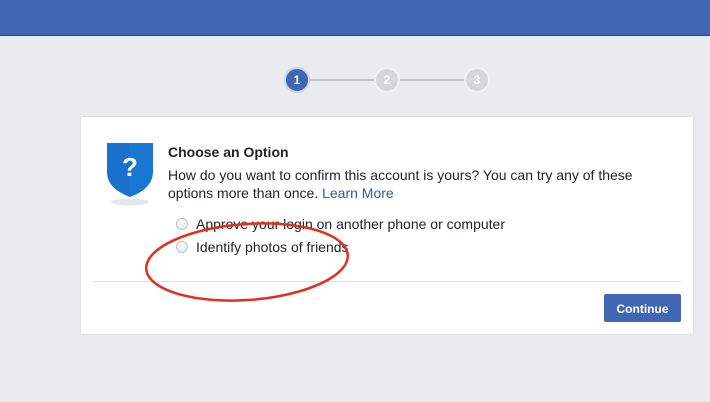 The height and width of the screenshot is (402, 710). I want to click on step-2-indicator: 2, so click(387, 80).